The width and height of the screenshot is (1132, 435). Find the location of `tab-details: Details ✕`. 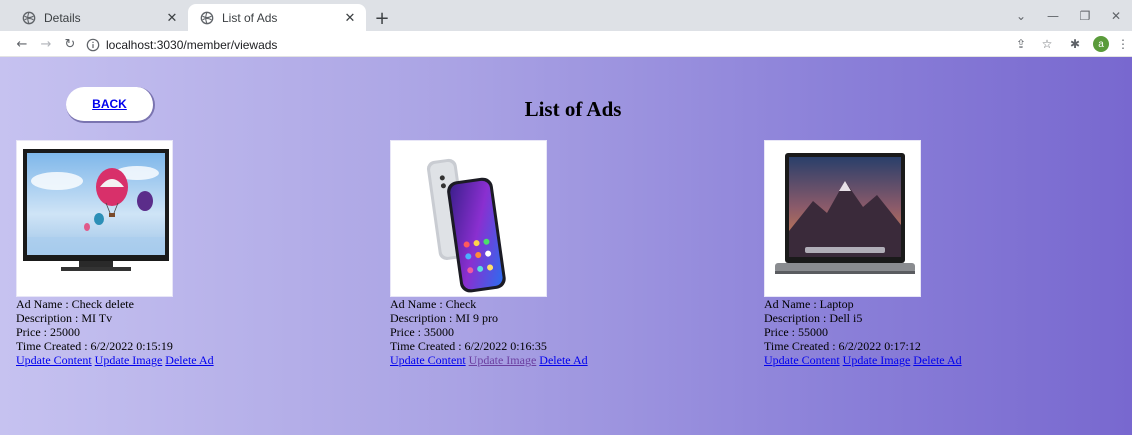

tab-details: Details ✕ is located at coordinates (99, 17).